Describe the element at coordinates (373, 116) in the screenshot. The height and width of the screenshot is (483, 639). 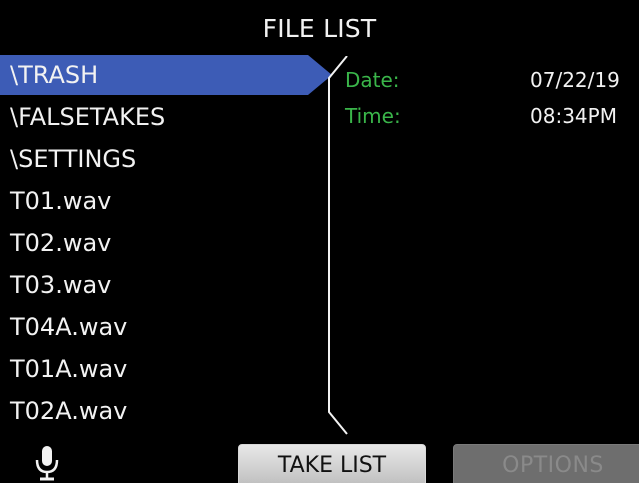
I see `time-label: Time:` at that location.